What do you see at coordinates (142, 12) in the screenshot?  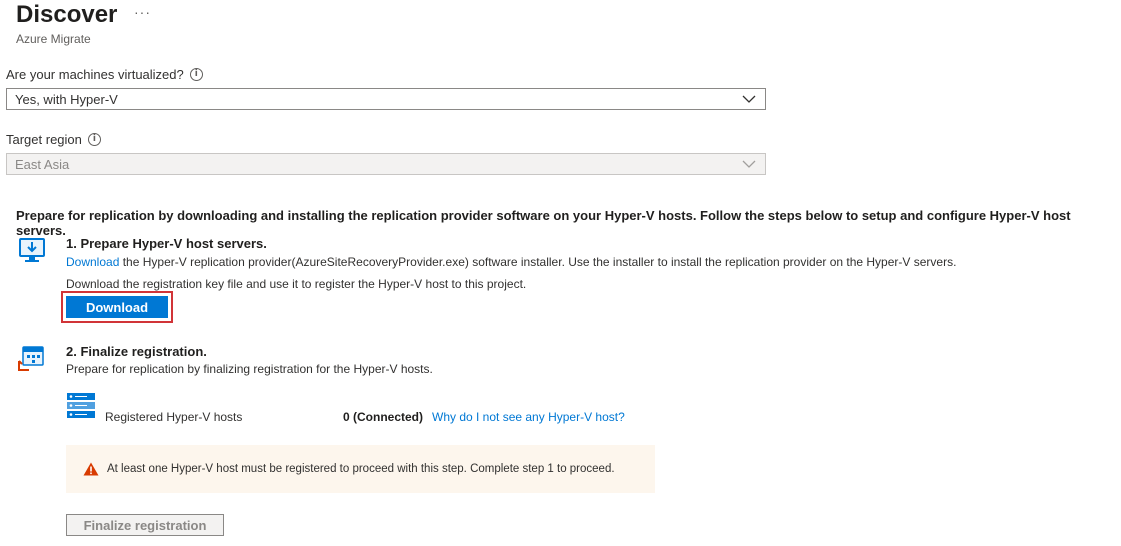 I see `more-options-button: ···` at bounding box center [142, 12].